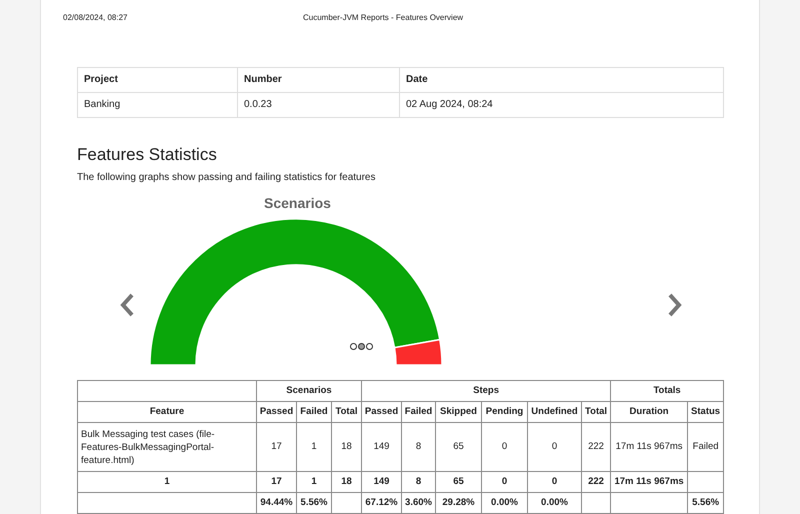 This screenshot has height=514, width=800. Describe the element at coordinates (705, 446) in the screenshot. I see `table-cell: Failed` at that location.